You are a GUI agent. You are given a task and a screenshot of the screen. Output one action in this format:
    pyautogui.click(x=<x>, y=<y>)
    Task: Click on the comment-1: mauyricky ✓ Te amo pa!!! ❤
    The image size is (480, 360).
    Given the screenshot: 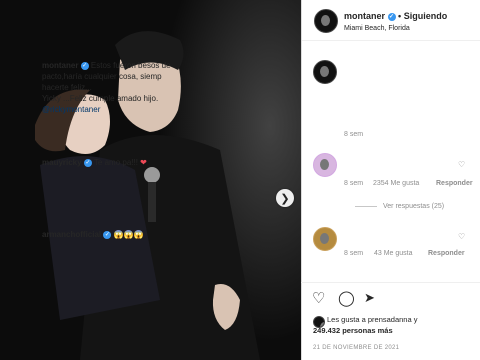 What is the action you would take?
    pyautogui.click(x=94, y=162)
    